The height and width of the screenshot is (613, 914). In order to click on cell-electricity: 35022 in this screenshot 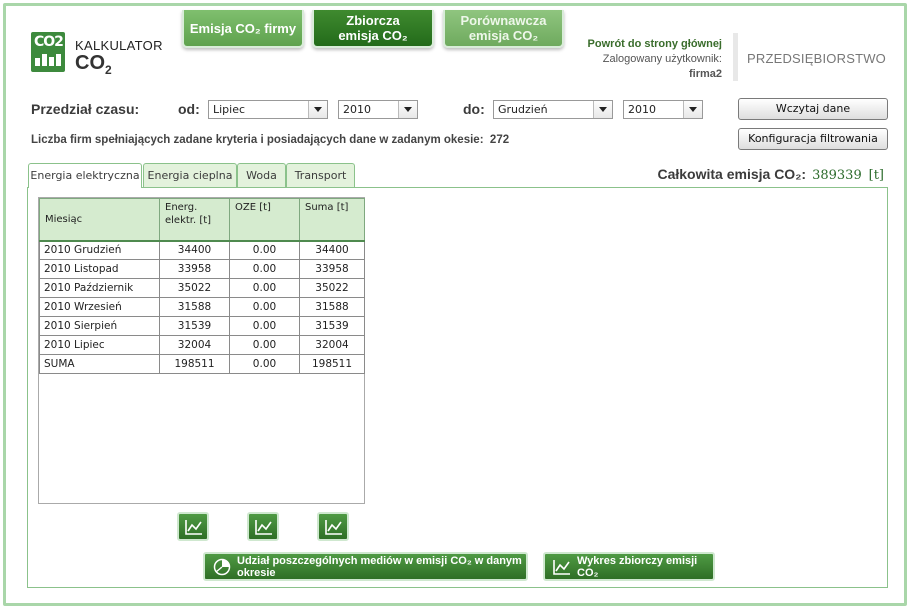, I will do `click(194, 288)`.